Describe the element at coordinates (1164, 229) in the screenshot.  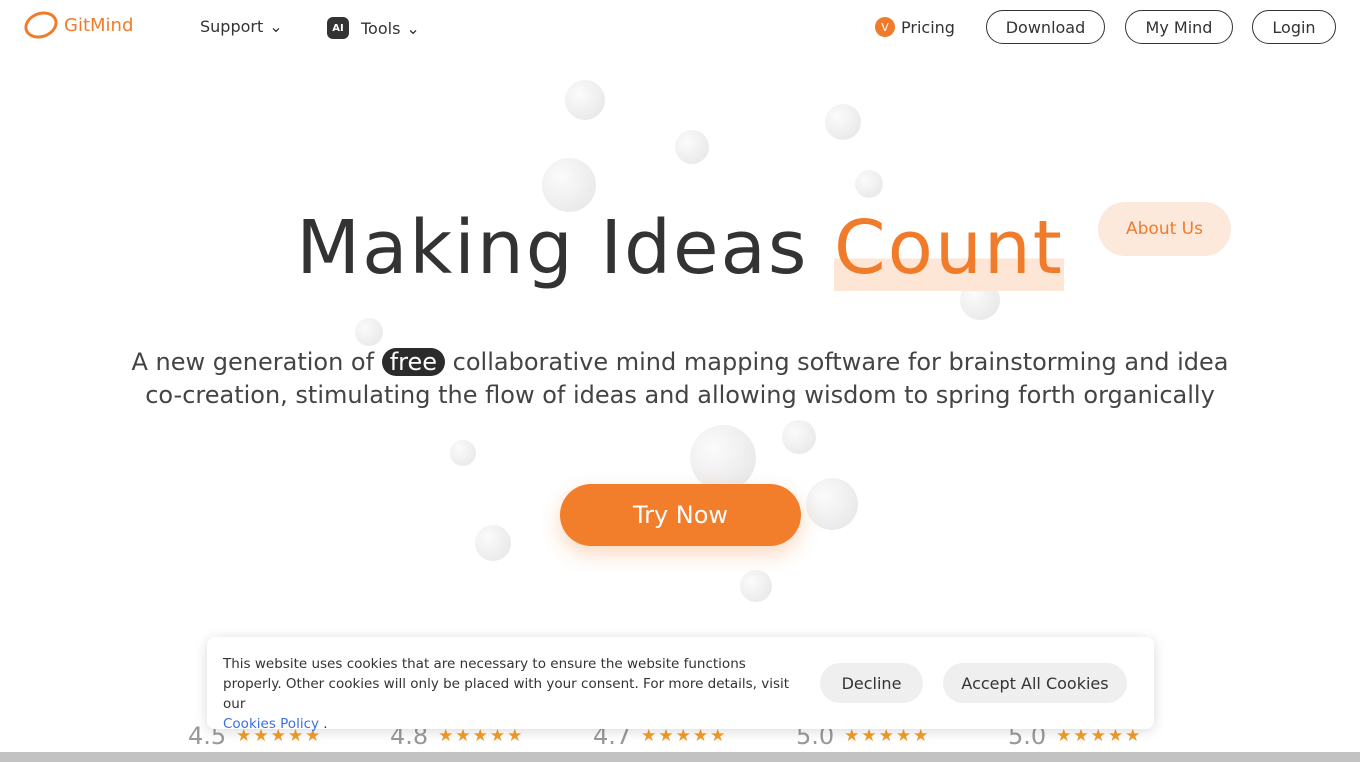
I see `about-us-button: About Us` at that location.